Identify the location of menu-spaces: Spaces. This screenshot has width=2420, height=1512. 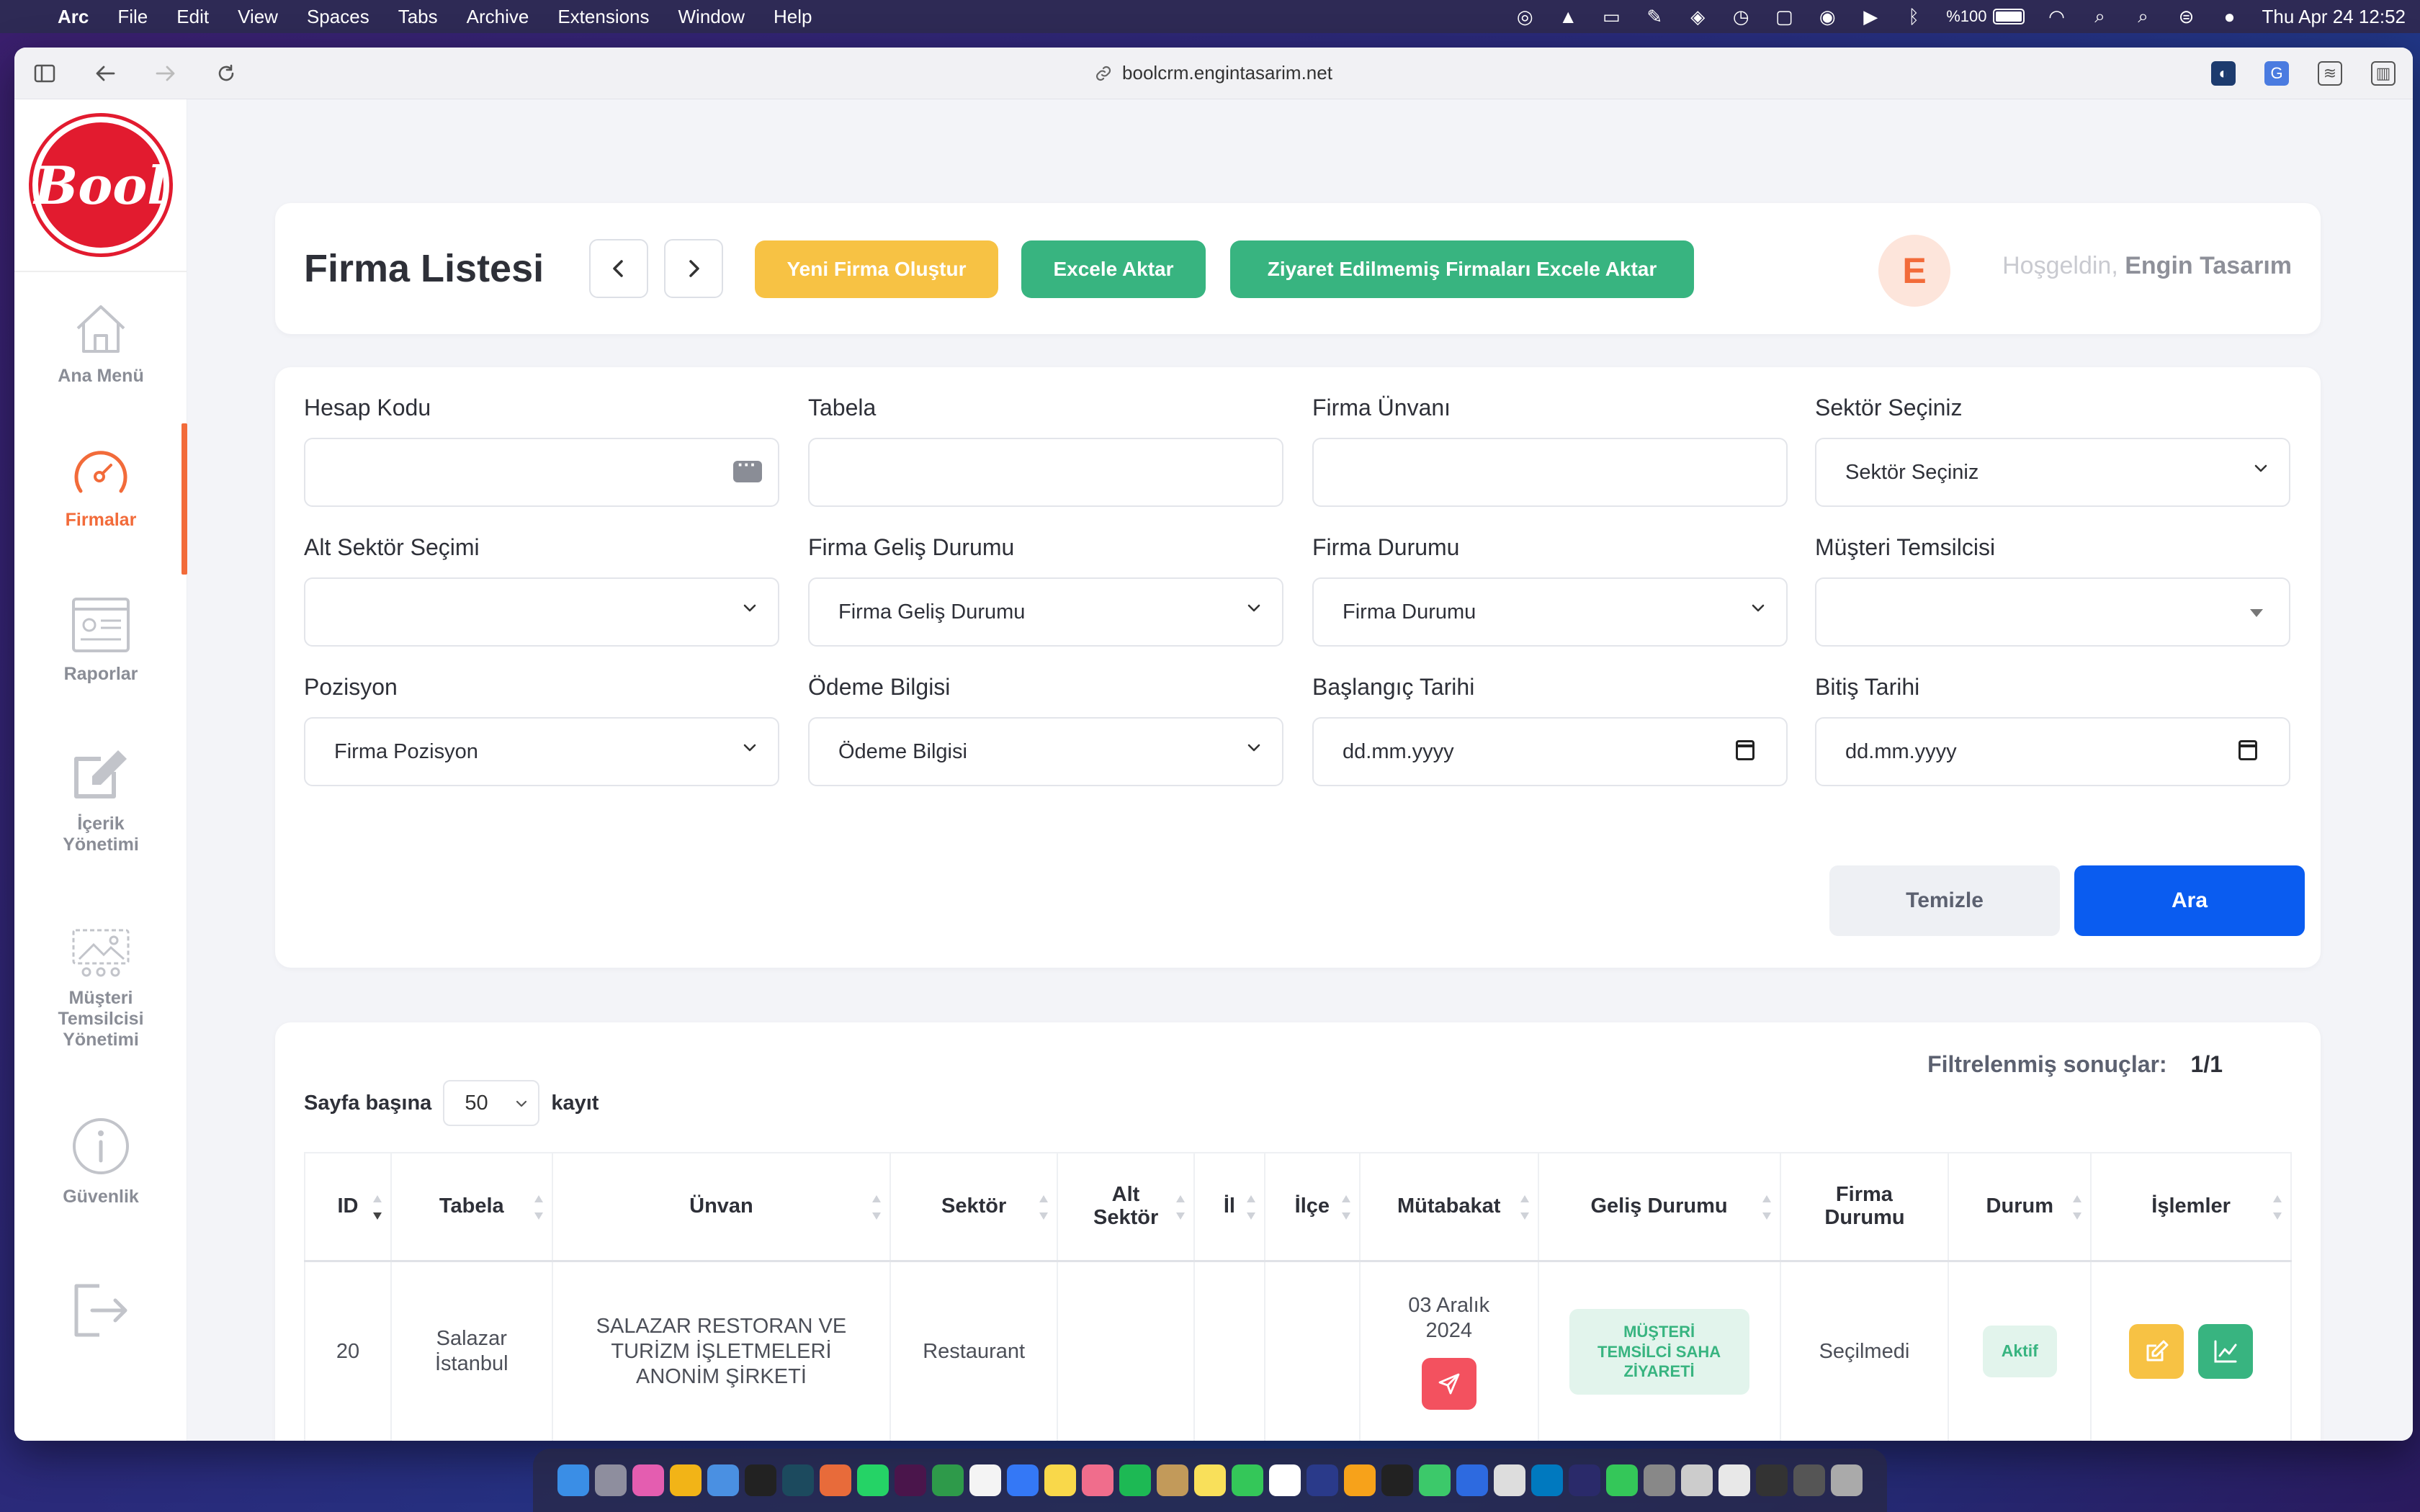
(338, 17).